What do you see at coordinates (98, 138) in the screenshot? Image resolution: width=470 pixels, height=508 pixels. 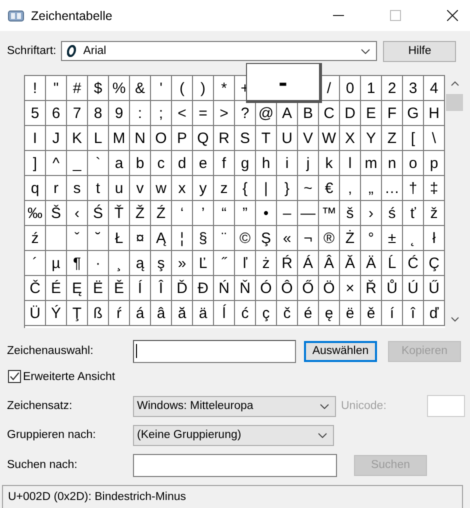 I see `character-cell: L` at bounding box center [98, 138].